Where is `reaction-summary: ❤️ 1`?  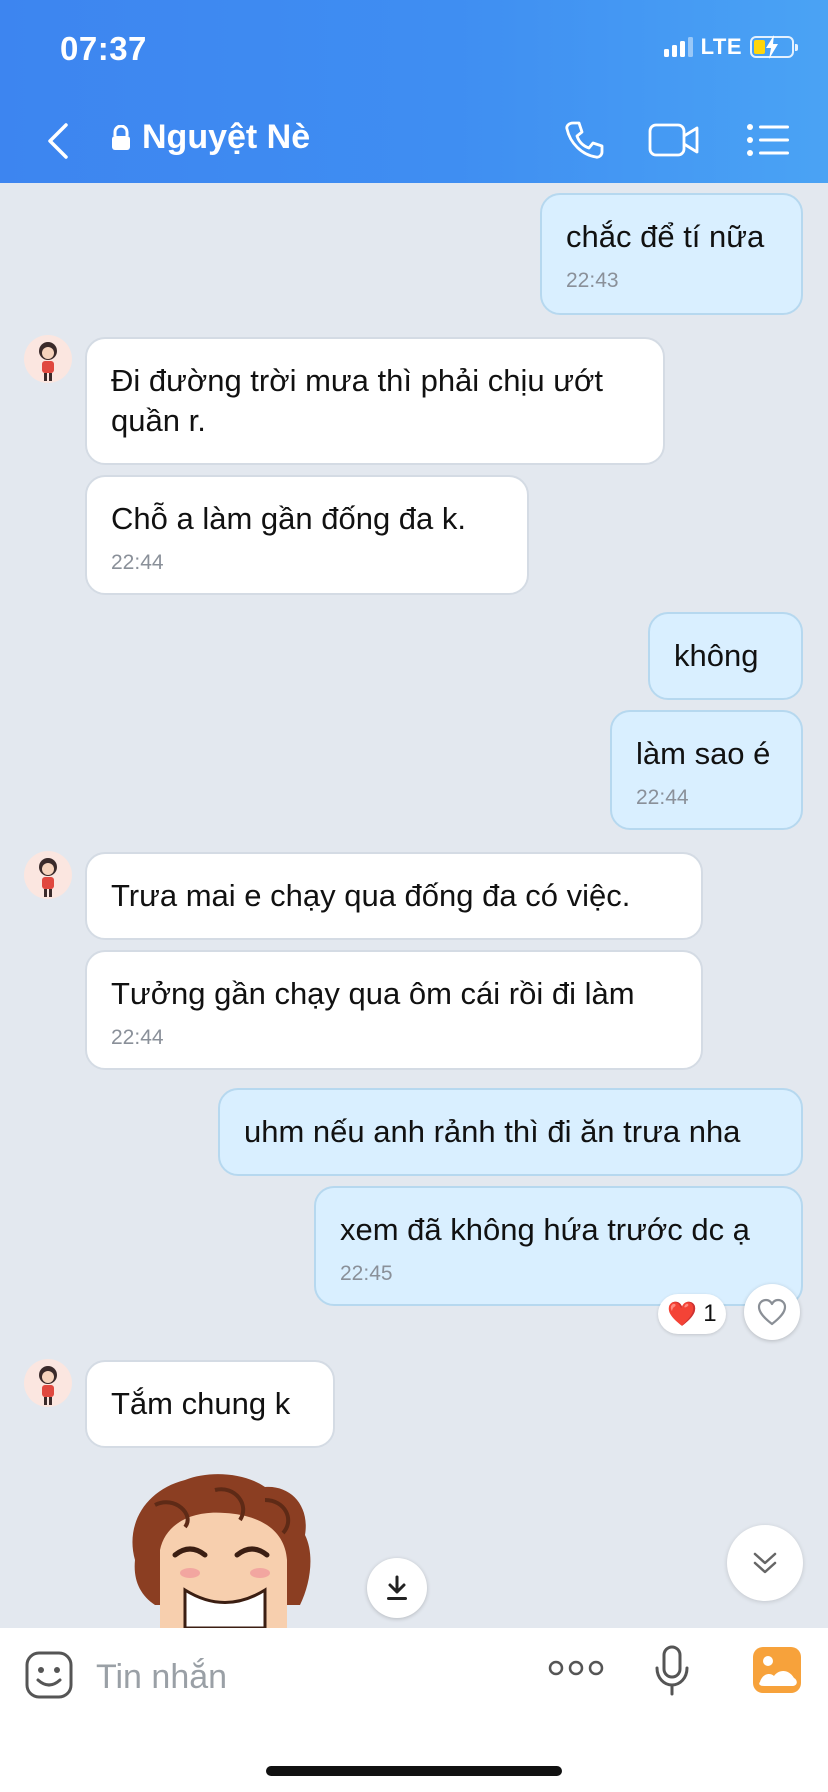 reaction-summary: ❤️ 1 is located at coordinates (692, 1314).